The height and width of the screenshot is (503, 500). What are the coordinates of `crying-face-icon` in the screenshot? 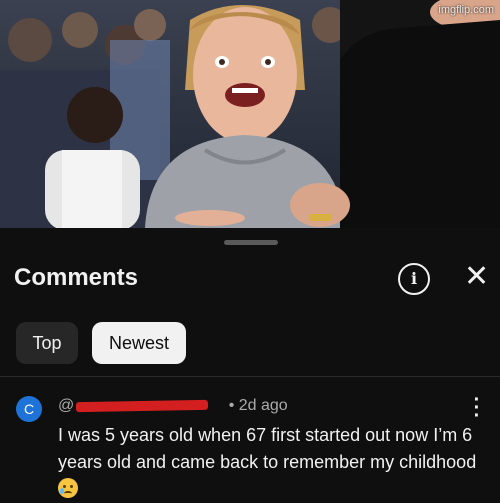 It's located at (68, 488).